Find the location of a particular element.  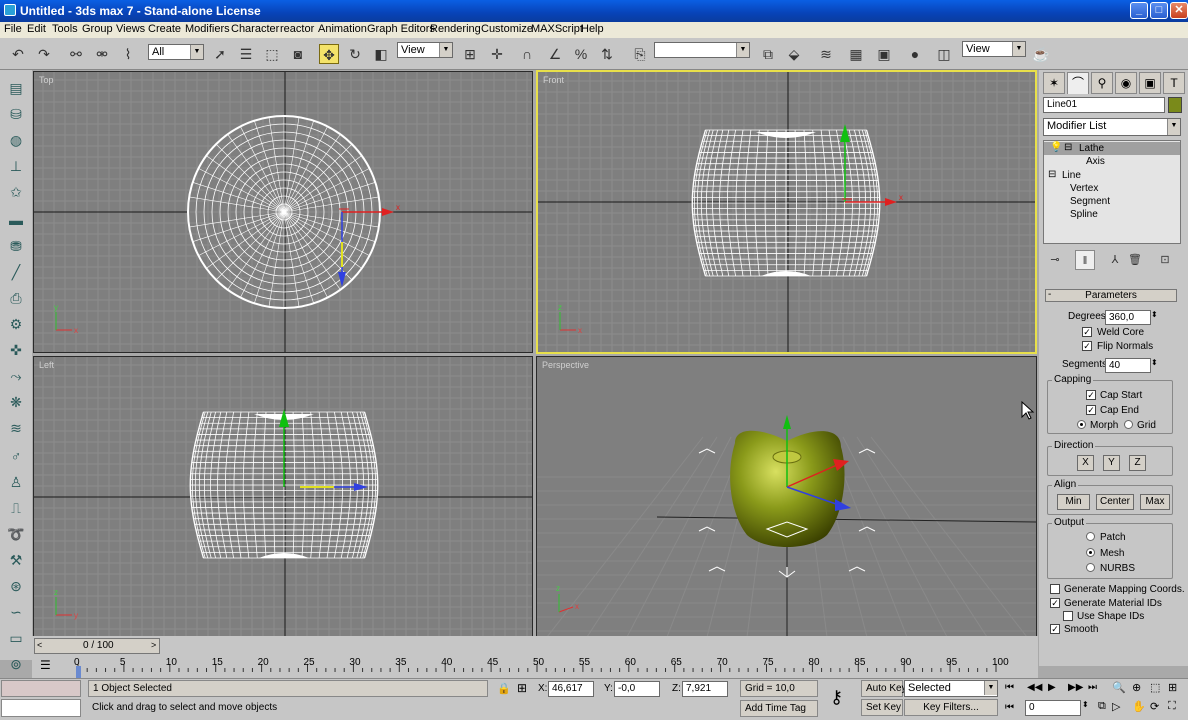

stack-item-lathe: Lathe is located at coordinates (1091, 148).